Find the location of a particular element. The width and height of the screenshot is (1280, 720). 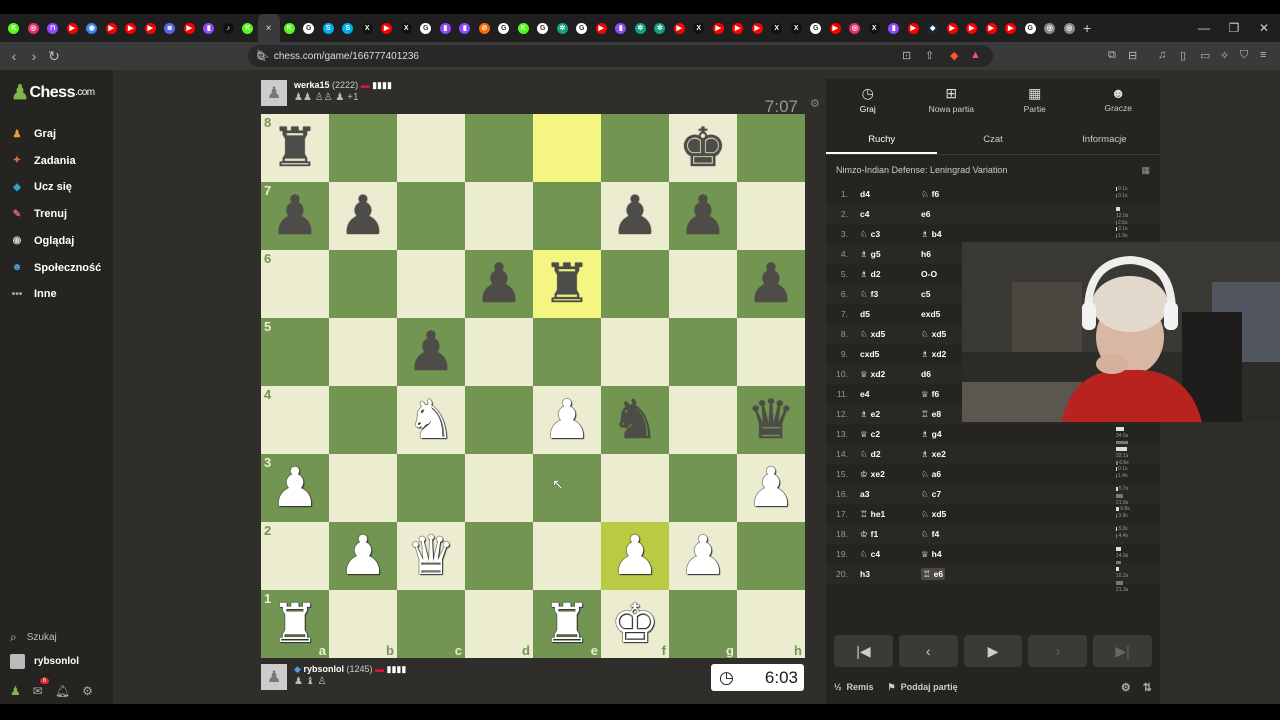

square-d6: ♟ is located at coordinates (499, 284).